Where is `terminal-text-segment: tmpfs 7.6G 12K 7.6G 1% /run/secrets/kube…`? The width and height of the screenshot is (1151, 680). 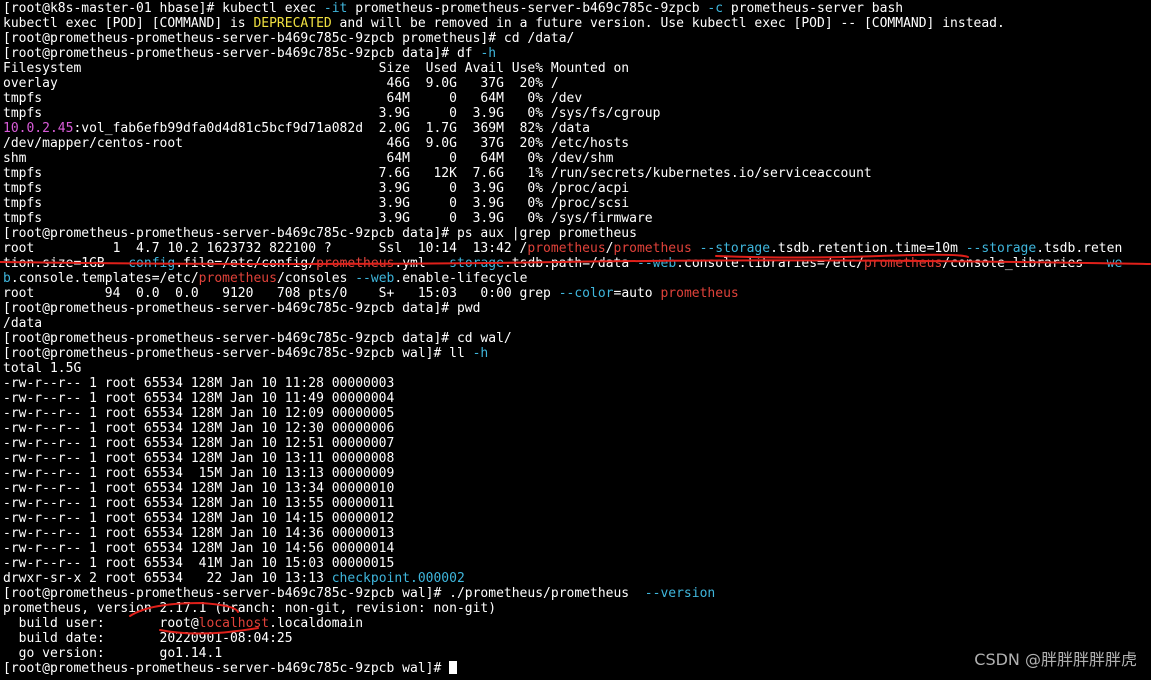 terminal-text-segment: tmpfs 7.6G 12K 7.6G 1% /run/secrets/kube… is located at coordinates (437, 173).